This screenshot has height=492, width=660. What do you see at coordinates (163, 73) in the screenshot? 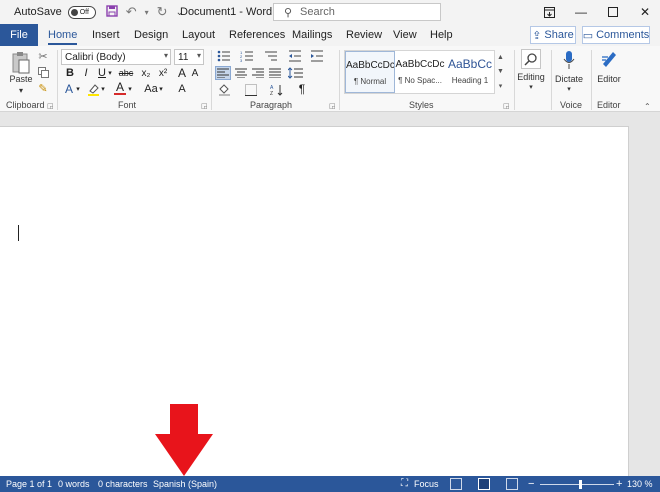
I see `superscript-button: x²` at bounding box center [163, 73].